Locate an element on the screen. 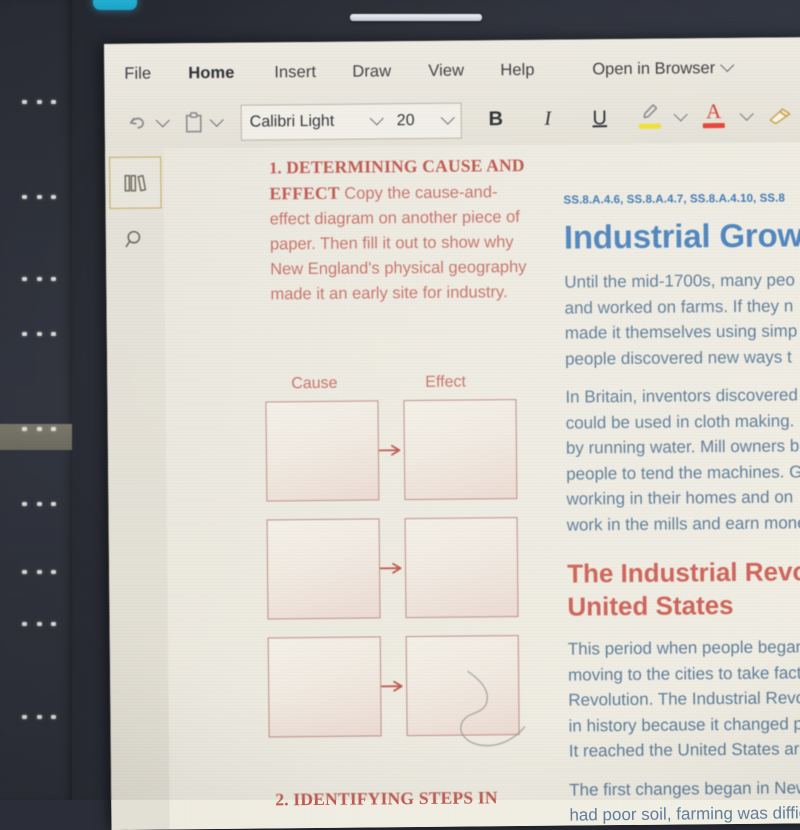 This screenshot has width=800, height=830. search-icon is located at coordinates (135, 240).